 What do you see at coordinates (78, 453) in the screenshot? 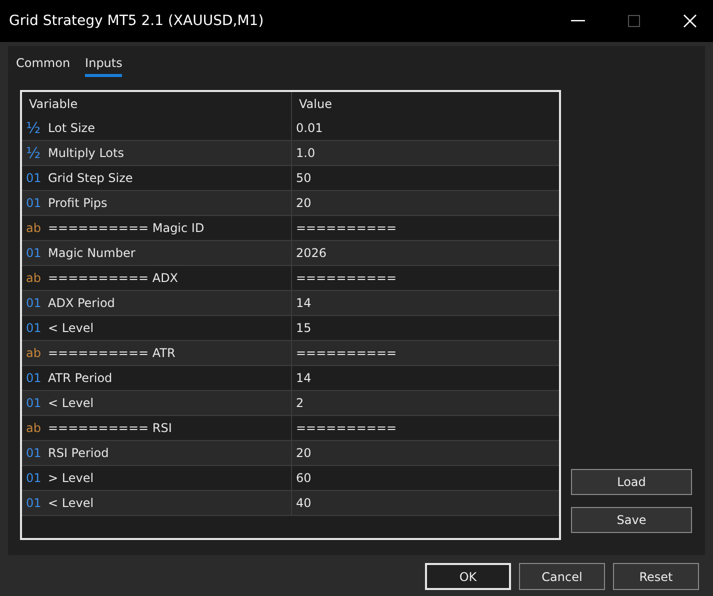
I see `variable-name: RSI Period` at bounding box center [78, 453].